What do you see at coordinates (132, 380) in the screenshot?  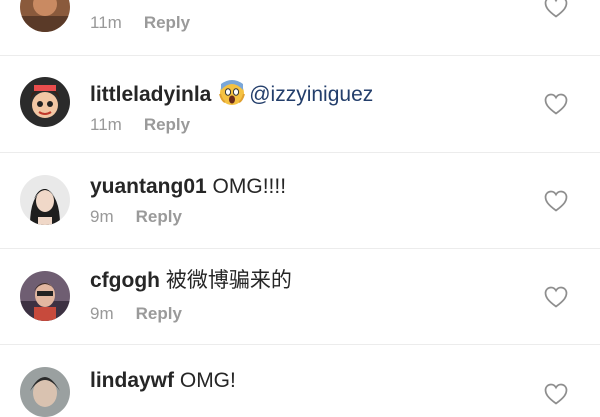 I see `username: lindaywf` at bounding box center [132, 380].